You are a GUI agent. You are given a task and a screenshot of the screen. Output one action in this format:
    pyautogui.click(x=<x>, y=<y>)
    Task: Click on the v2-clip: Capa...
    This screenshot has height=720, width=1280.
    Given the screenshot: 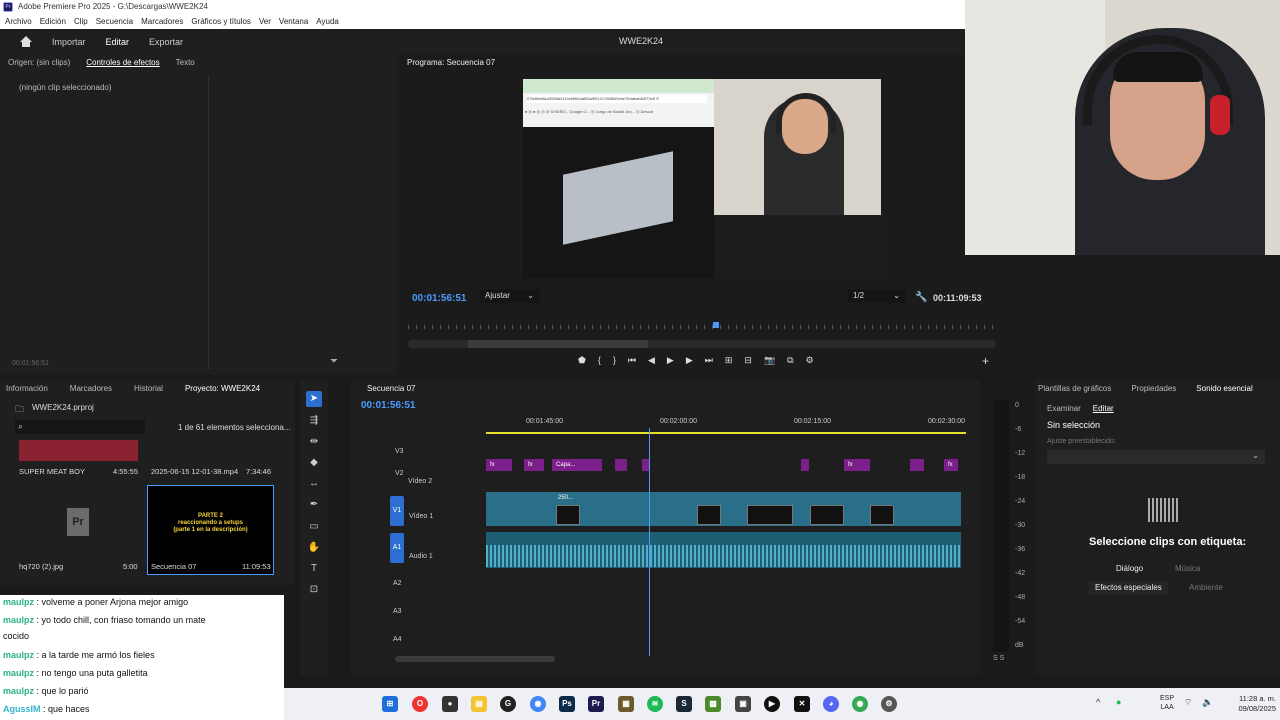 What is the action you would take?
    pyautogui.click(x=577, y=465)
    